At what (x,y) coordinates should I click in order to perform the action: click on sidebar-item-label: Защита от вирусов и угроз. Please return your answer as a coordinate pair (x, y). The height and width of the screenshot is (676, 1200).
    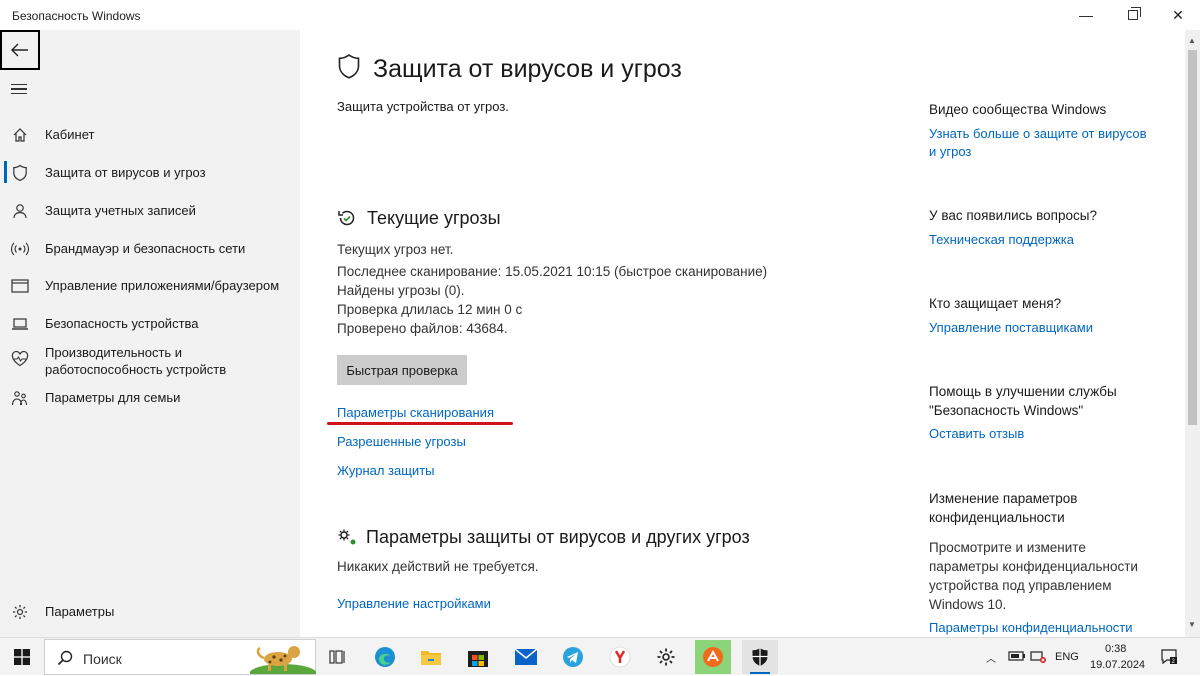
    Looking at the image, I should click on (125, 172).